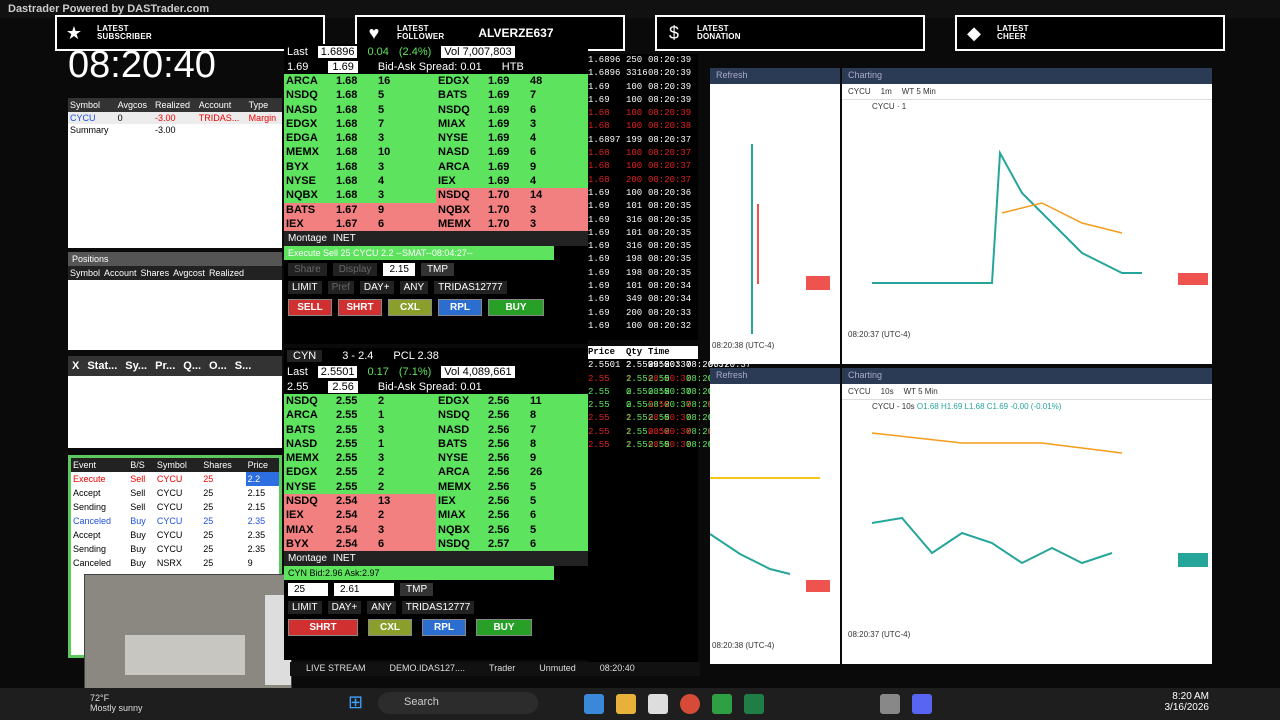 The height and width of the screenshot is (720, 1280). I want to click on book-row: MEMX 2.56 5, so click(512, 487).